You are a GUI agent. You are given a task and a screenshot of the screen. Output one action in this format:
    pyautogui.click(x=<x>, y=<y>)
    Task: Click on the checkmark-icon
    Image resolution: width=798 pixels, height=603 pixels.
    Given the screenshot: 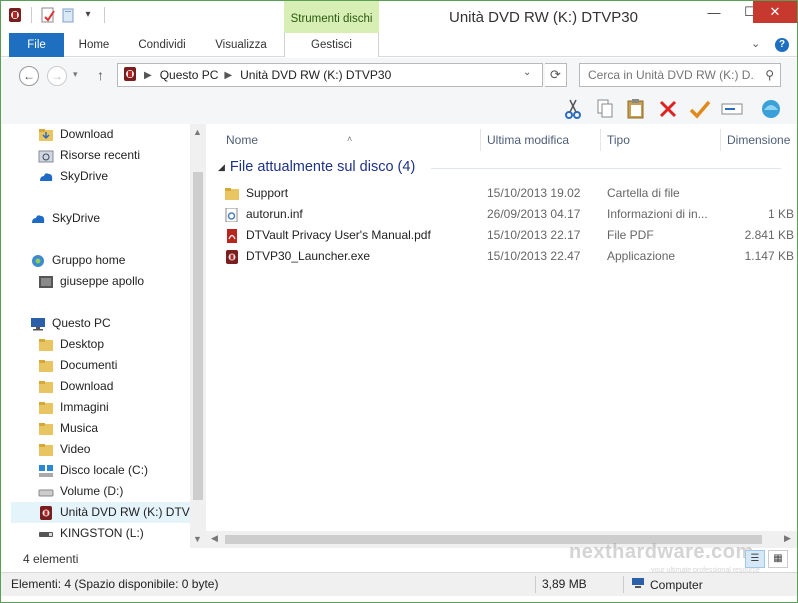 What is the action you would take?
    pyautogui.click(x=700, y=109)
    